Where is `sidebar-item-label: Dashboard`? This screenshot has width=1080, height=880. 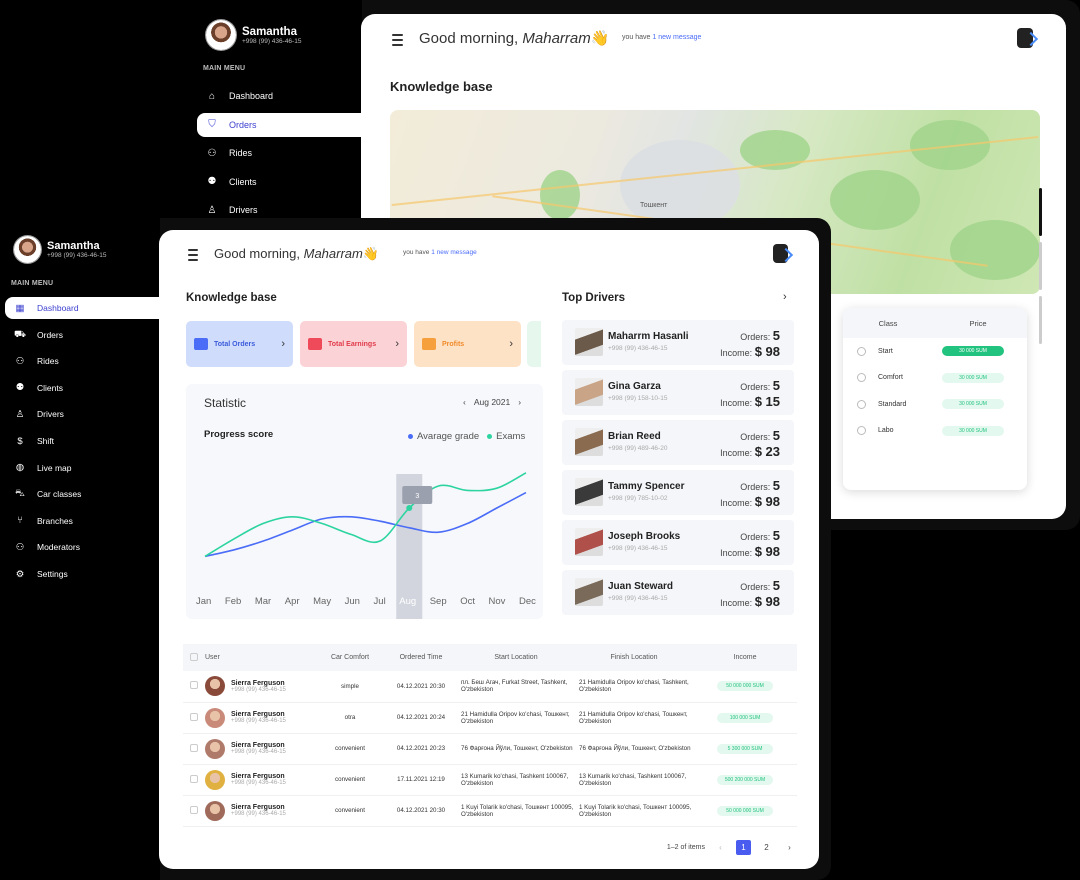 sidebar-item-label: Dashboard is located at coordinates (58, 308).